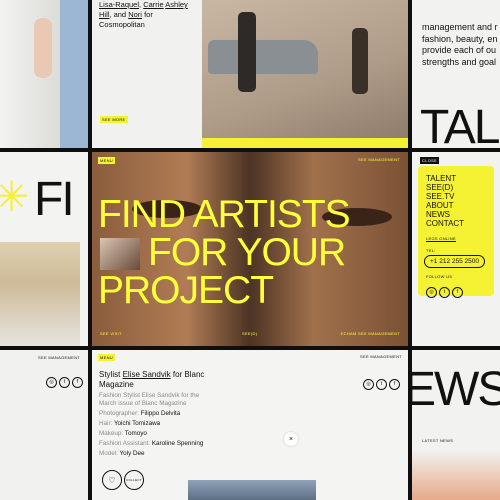 This screenshot has height=500, width=500. I want to click on heart-icon: ♡, so click(112, 480).